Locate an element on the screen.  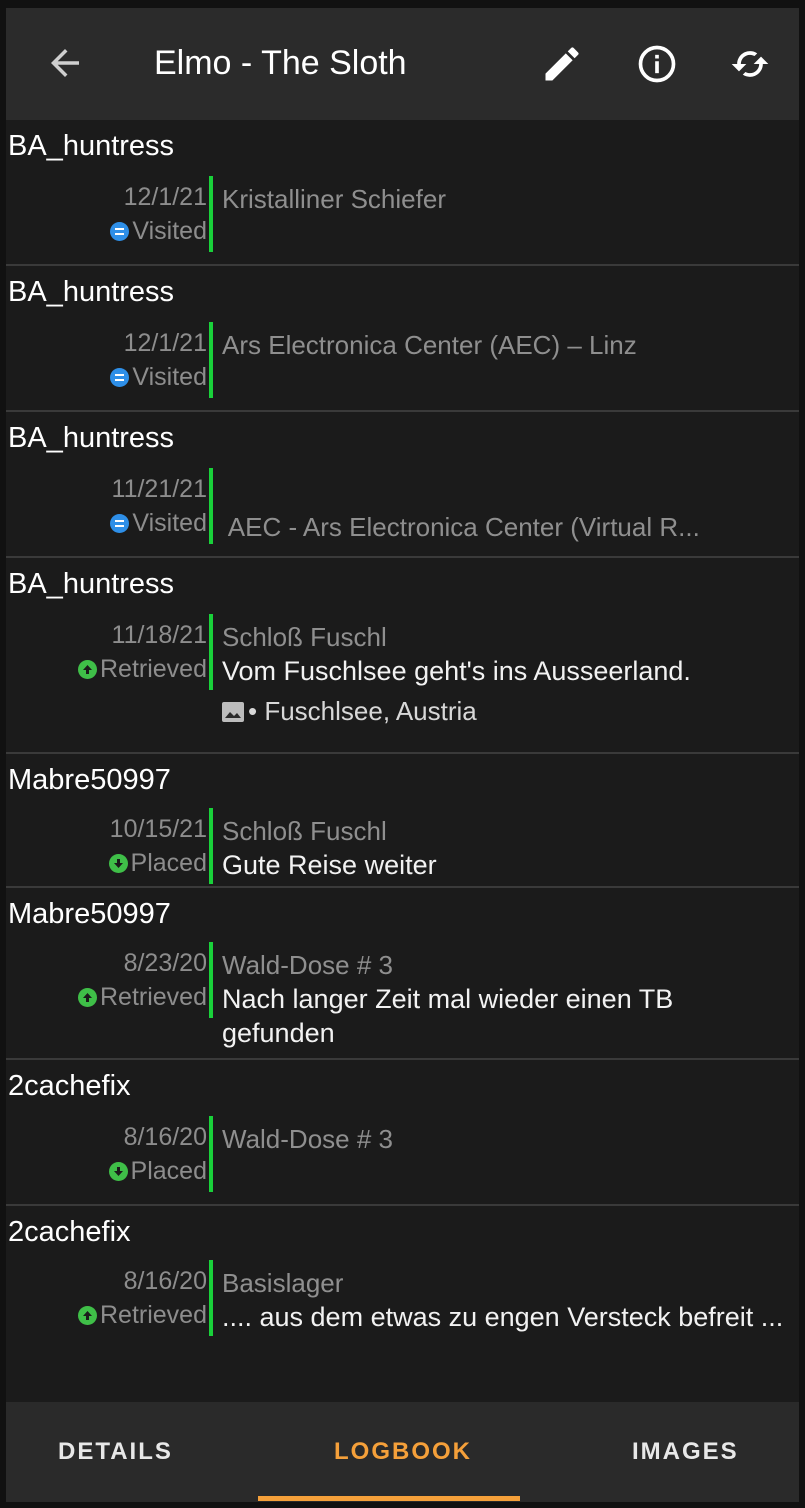
log-meta: 8/23/20 Retrieved is located at coordinates (142, 980).